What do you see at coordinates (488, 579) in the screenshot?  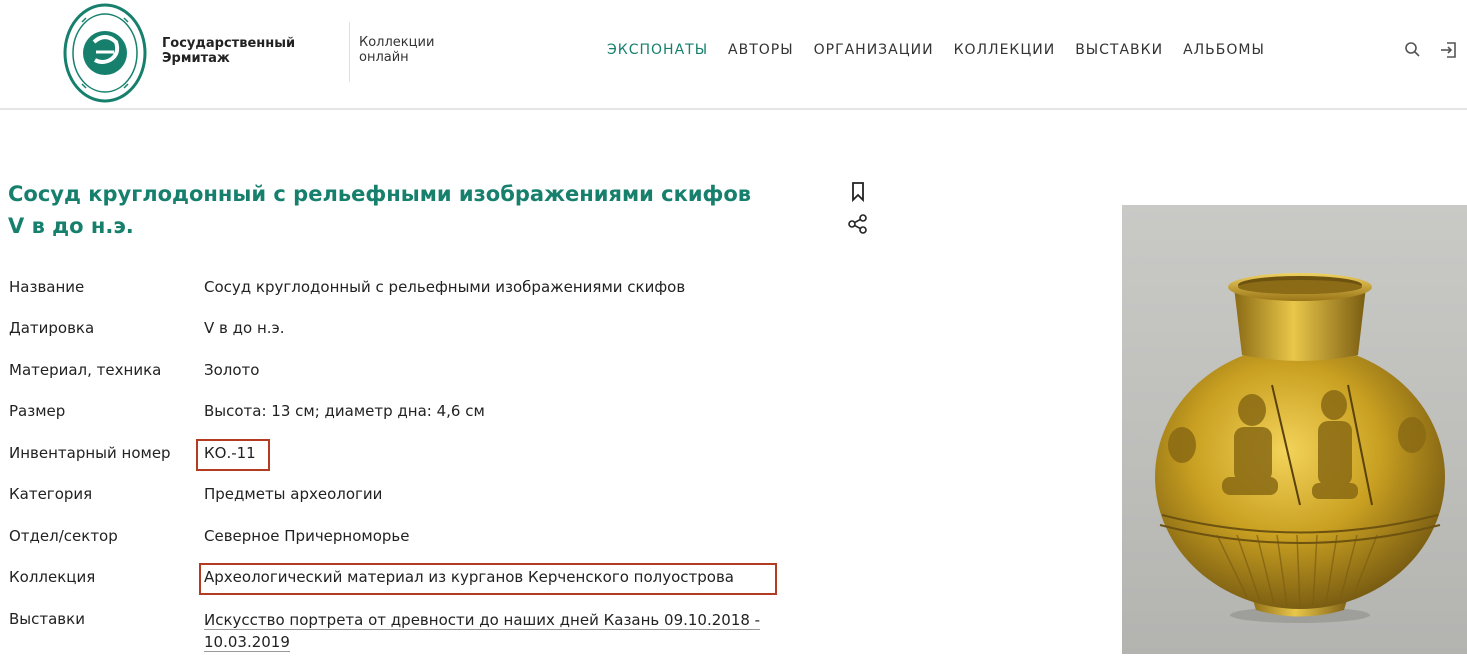 I see `collection-highlight-box` at bounding box center [488, 579].